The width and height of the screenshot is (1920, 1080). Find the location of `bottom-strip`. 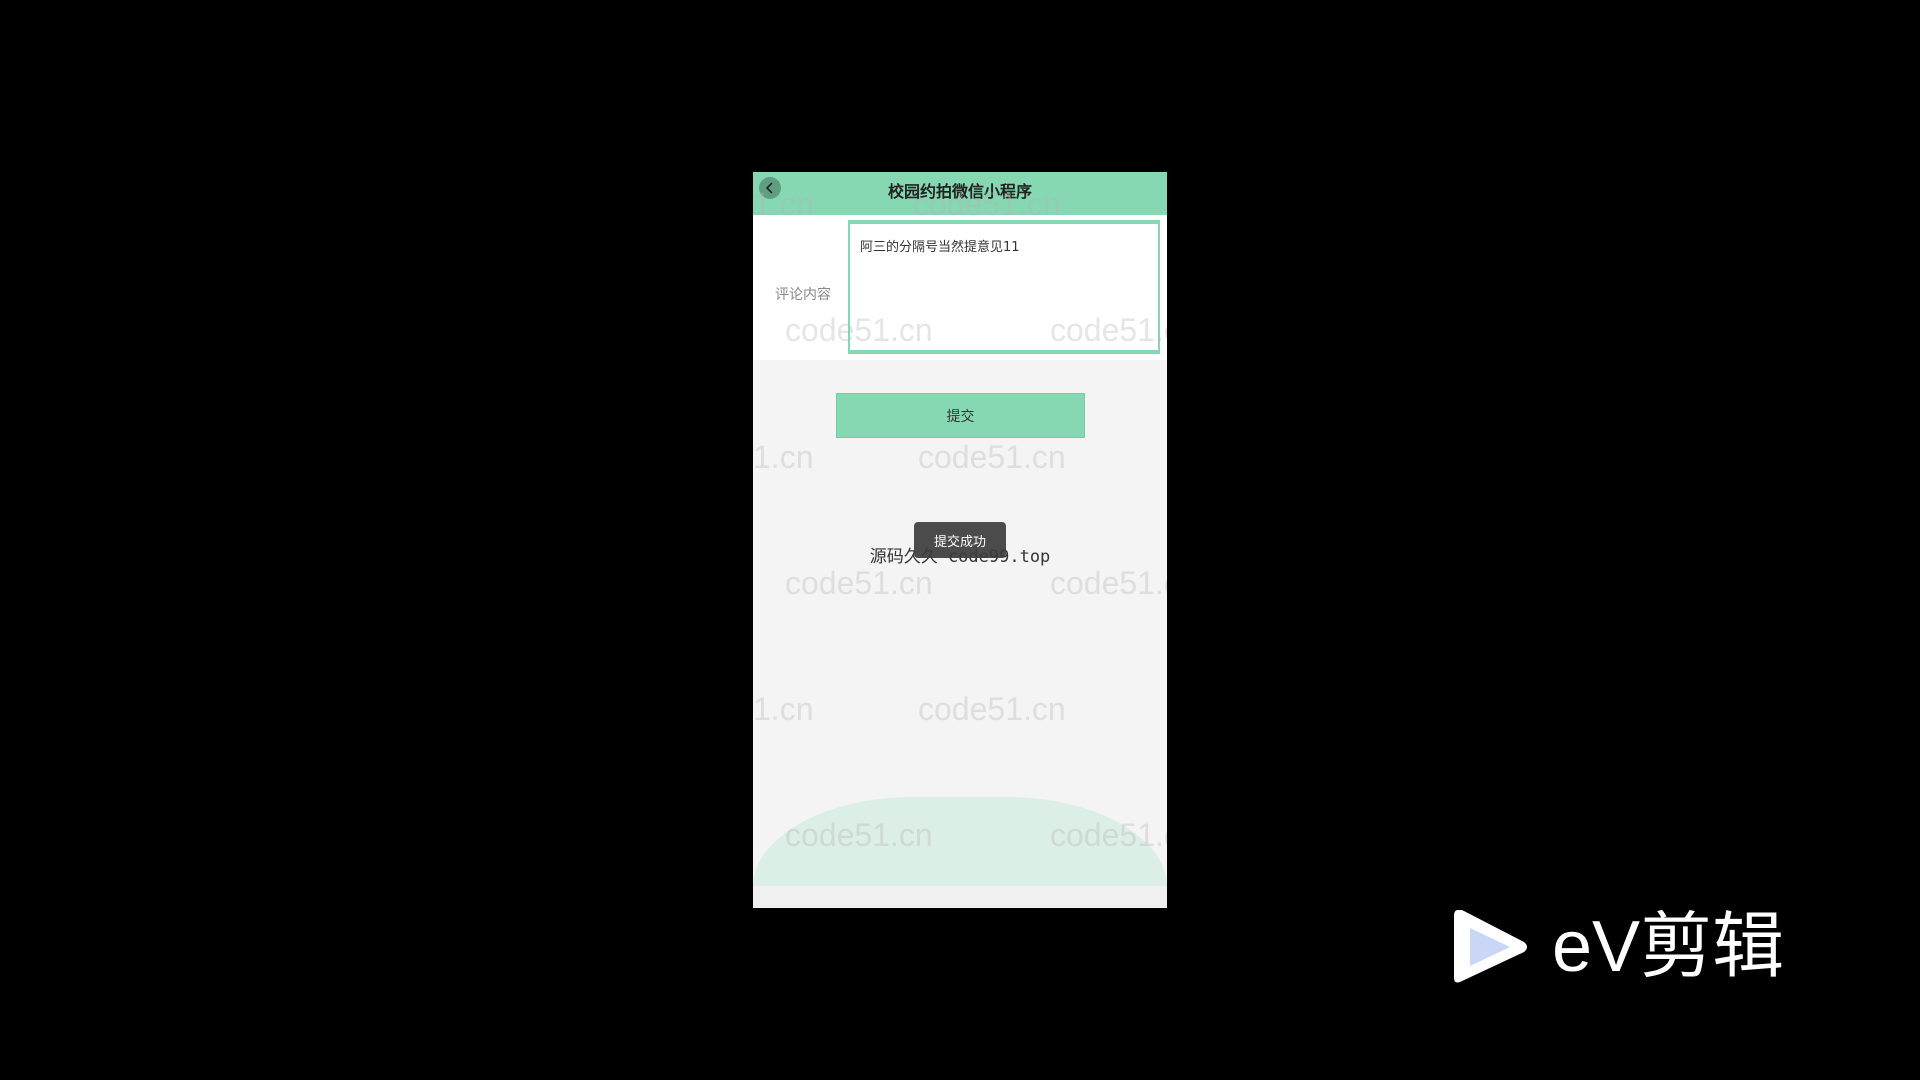

bottom-strip is located at coordinates (960, 897).